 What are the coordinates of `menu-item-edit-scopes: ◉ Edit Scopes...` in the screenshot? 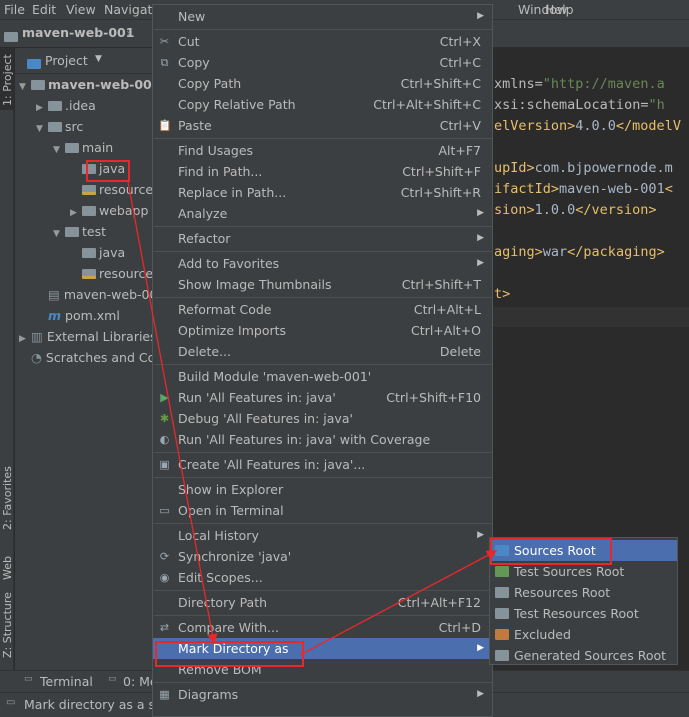 It's located at (322, 577).